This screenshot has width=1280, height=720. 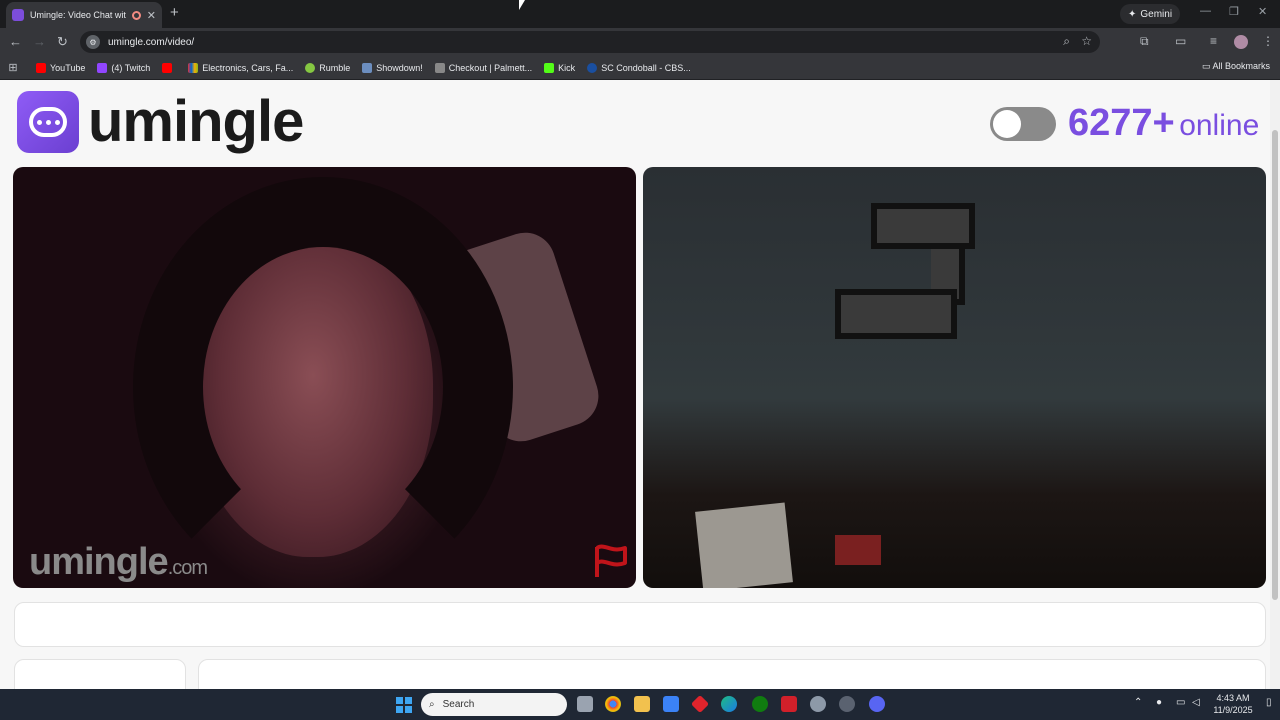 I want to click on edge-icon, so click(x=729, y=704).